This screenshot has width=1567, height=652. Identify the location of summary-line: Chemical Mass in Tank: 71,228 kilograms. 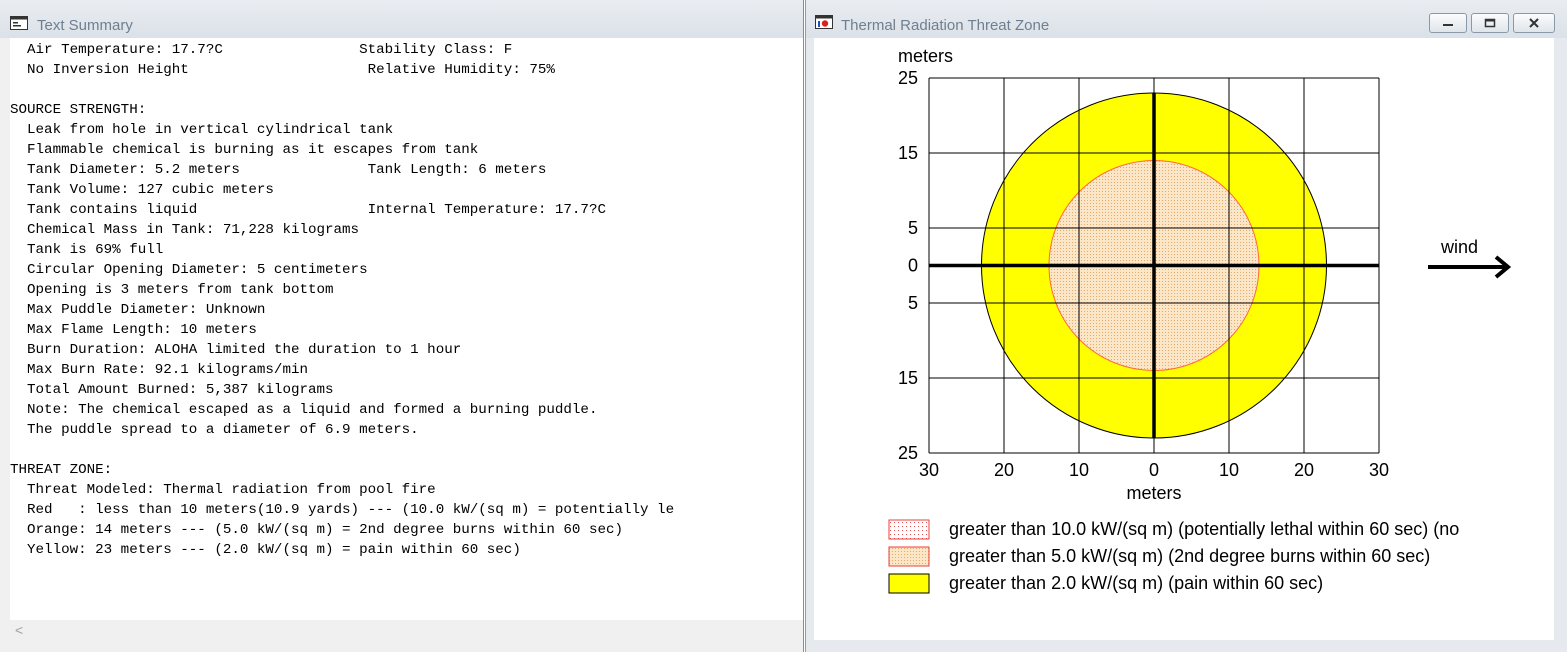
(185, 230).